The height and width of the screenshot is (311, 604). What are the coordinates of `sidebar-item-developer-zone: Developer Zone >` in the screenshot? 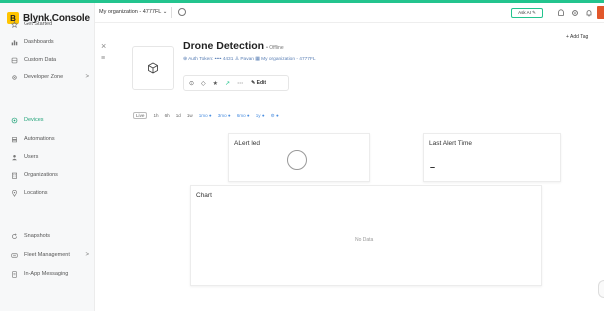 It's located at (47, 77).